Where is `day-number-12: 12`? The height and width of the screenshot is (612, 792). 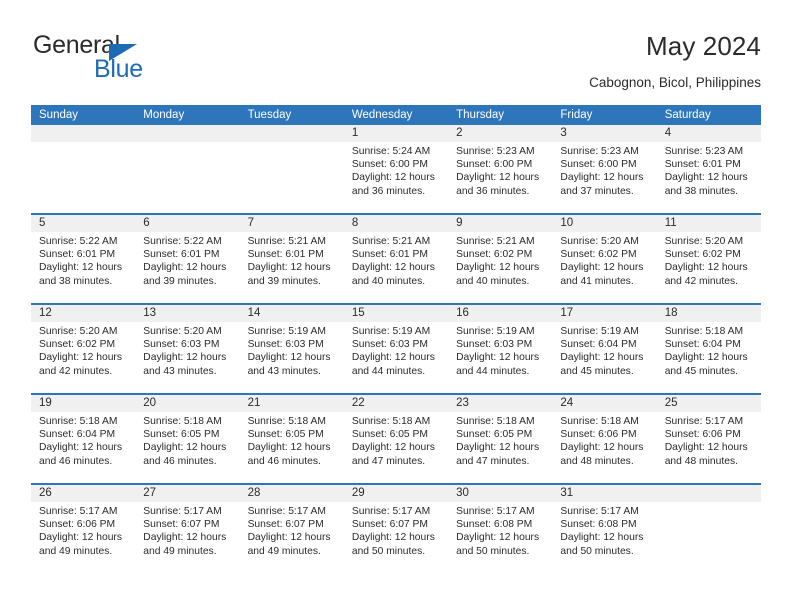
day-number-12: 12 is located at coordinates (83, 313).